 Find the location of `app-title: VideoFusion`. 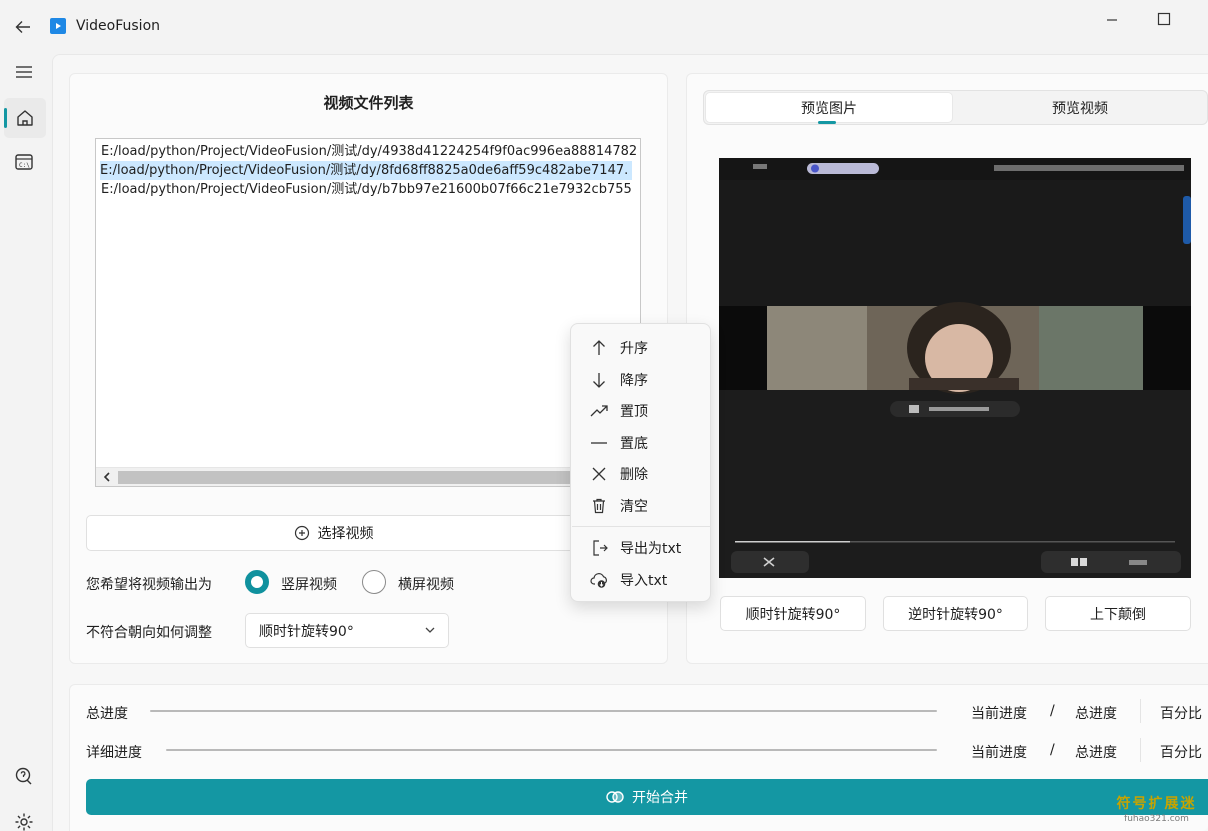

app-title: VideoFusion is located at coordinates (118, 26).